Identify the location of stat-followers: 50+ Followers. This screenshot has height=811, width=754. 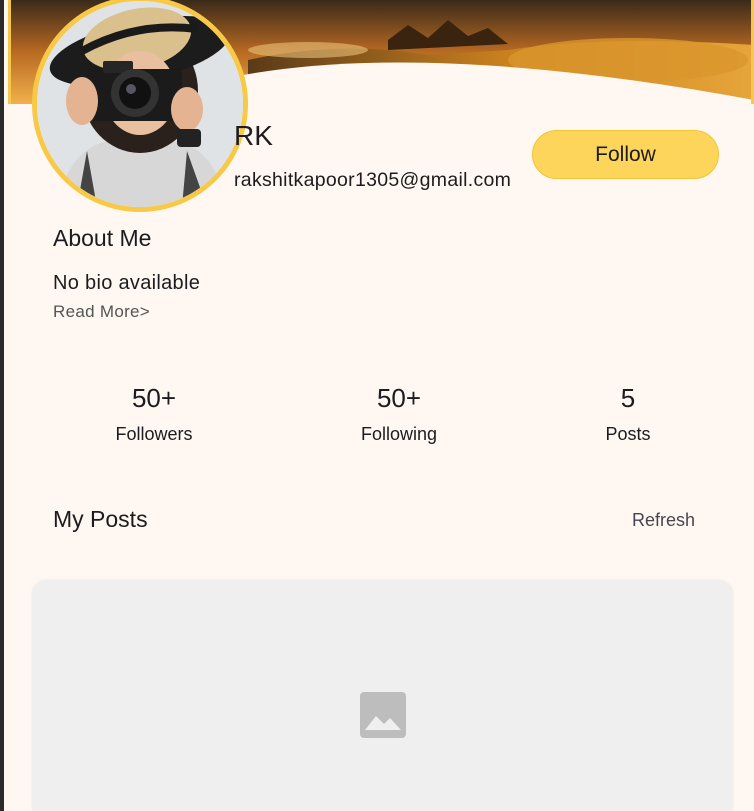
(154, 412).